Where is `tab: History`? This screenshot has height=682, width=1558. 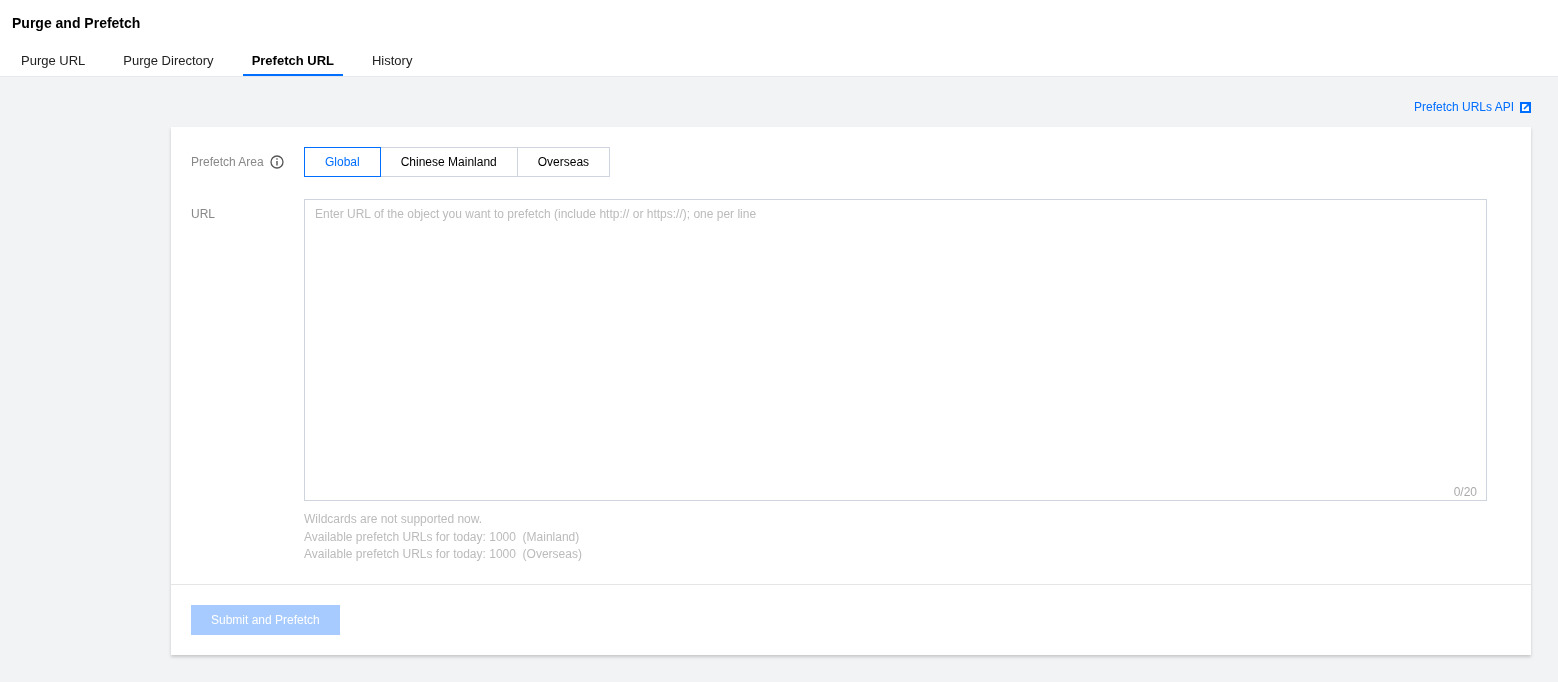
tab: History is located at coordinates (392, 64).